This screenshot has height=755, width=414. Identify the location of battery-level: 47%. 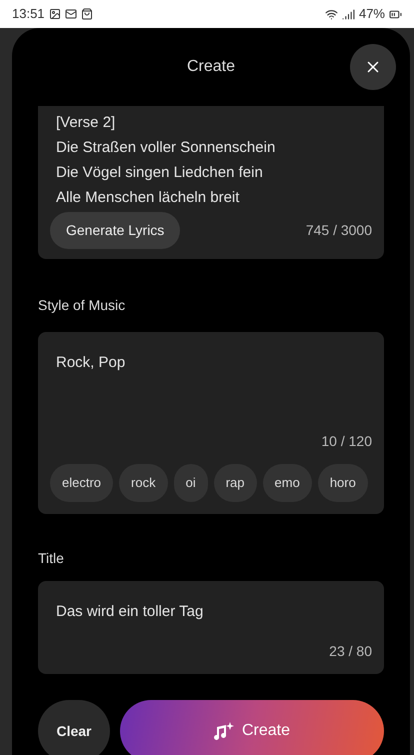
(371, 14).